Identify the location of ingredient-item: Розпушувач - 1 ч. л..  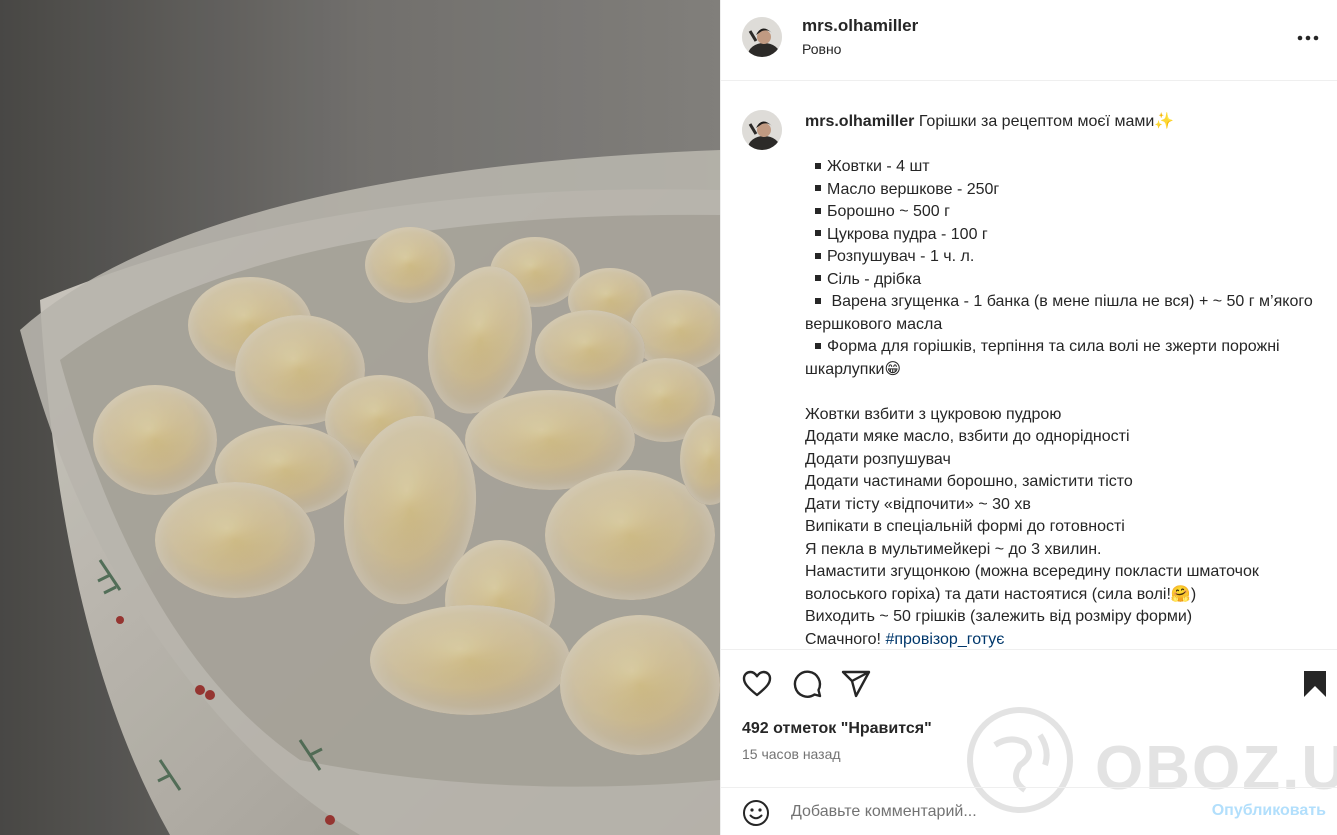
(1067, 257).